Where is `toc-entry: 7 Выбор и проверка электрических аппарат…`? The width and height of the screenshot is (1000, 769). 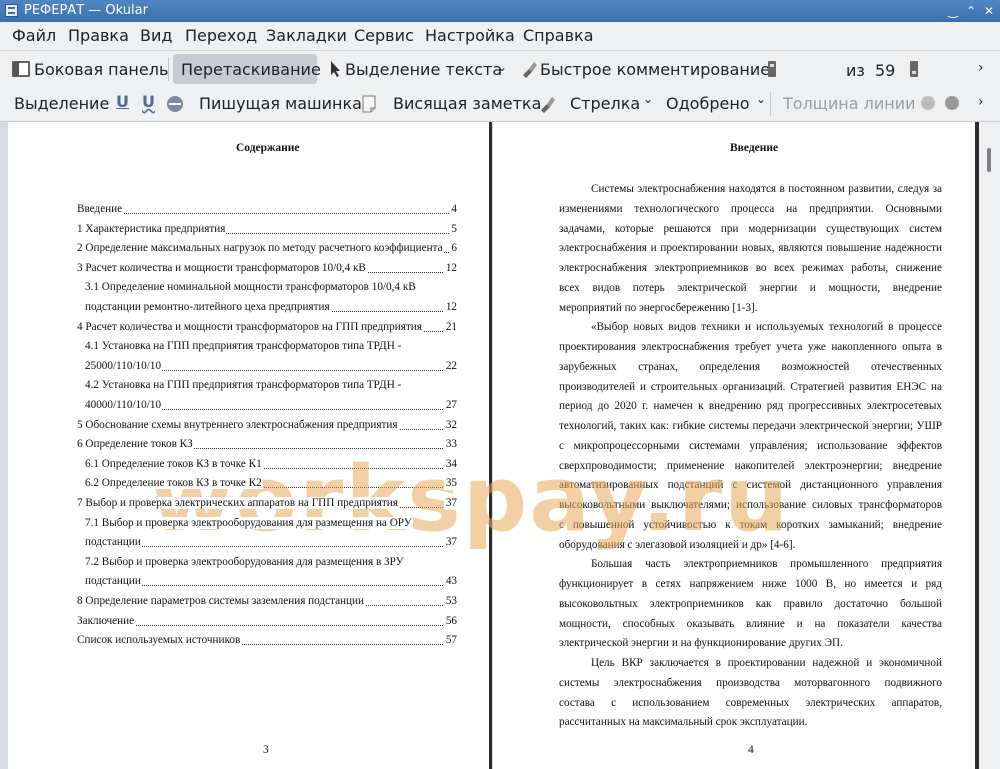 toc-entry: 7 Выбор и проверка электрических аппарат… is located at coordinates (267, 503).